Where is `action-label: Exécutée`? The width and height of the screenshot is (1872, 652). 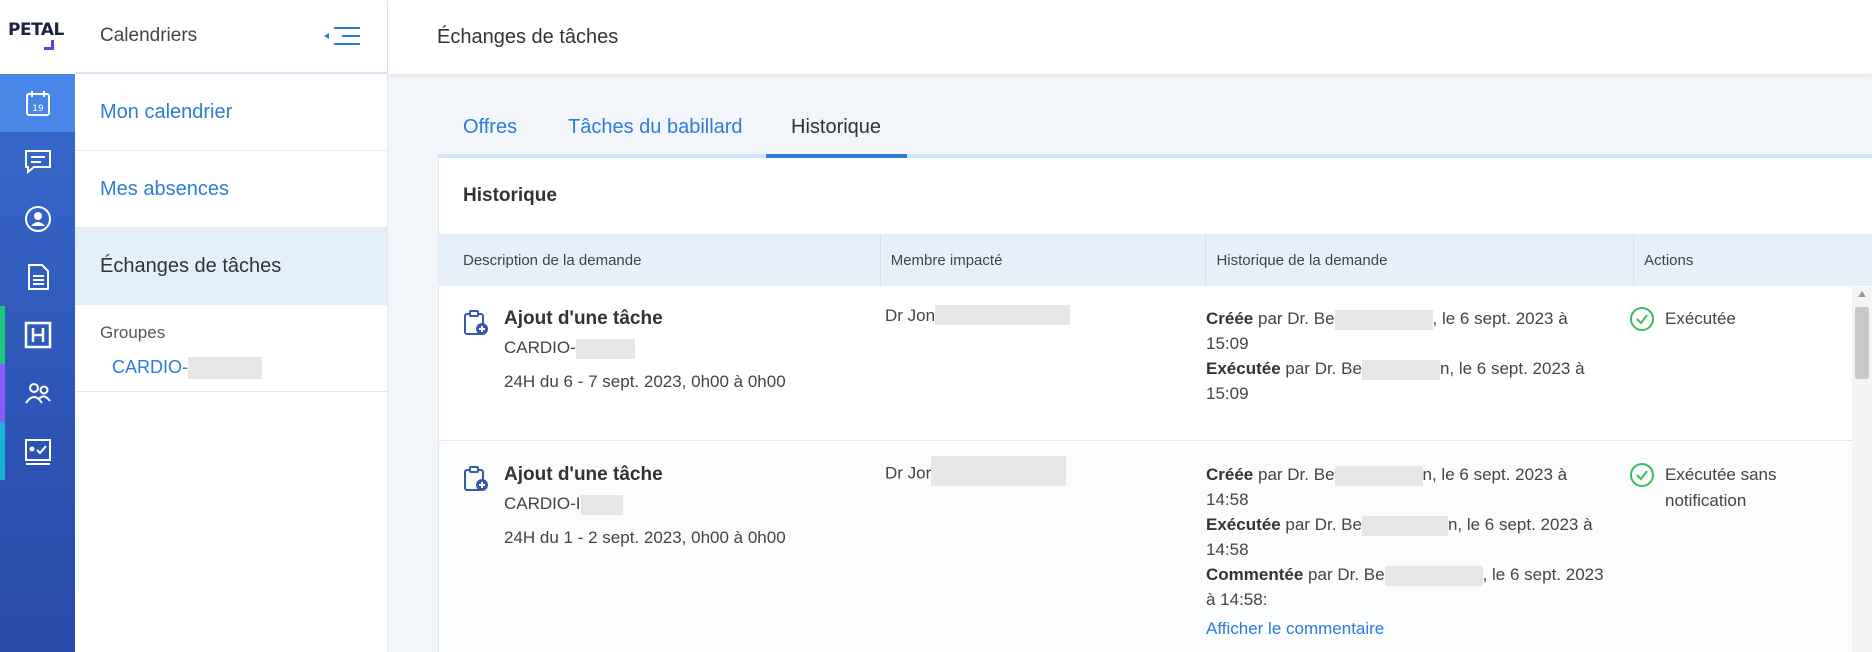 action-label: Exécutée is located at coordinates (1700, 318).